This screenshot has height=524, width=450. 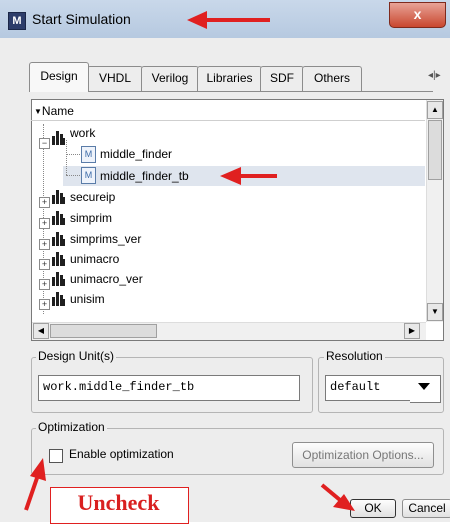 What do you see at coordinates (228, 20) in the screenshot?
I see `title-arrow-icon` at bounding box center [228, 20].